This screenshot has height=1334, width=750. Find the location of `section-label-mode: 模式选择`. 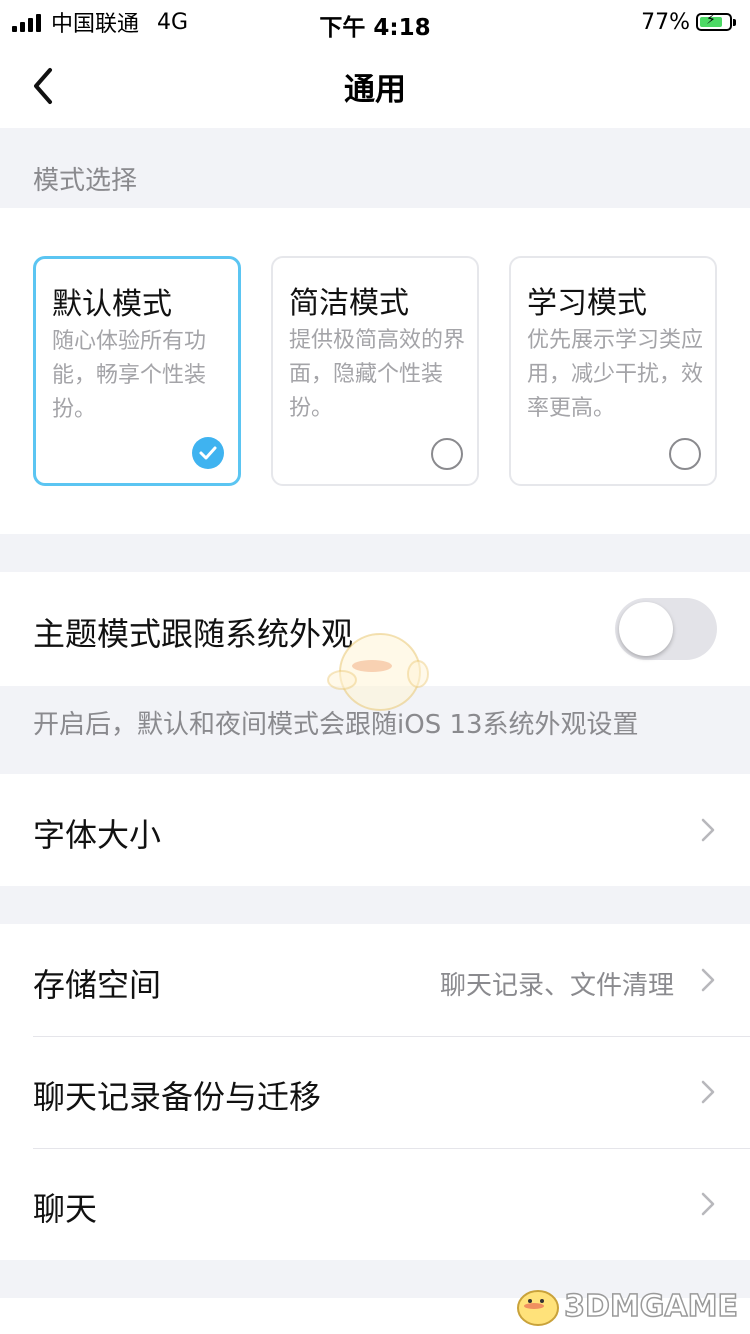

section-label-mode: 模式选择 is located at coordinates (85, 181).